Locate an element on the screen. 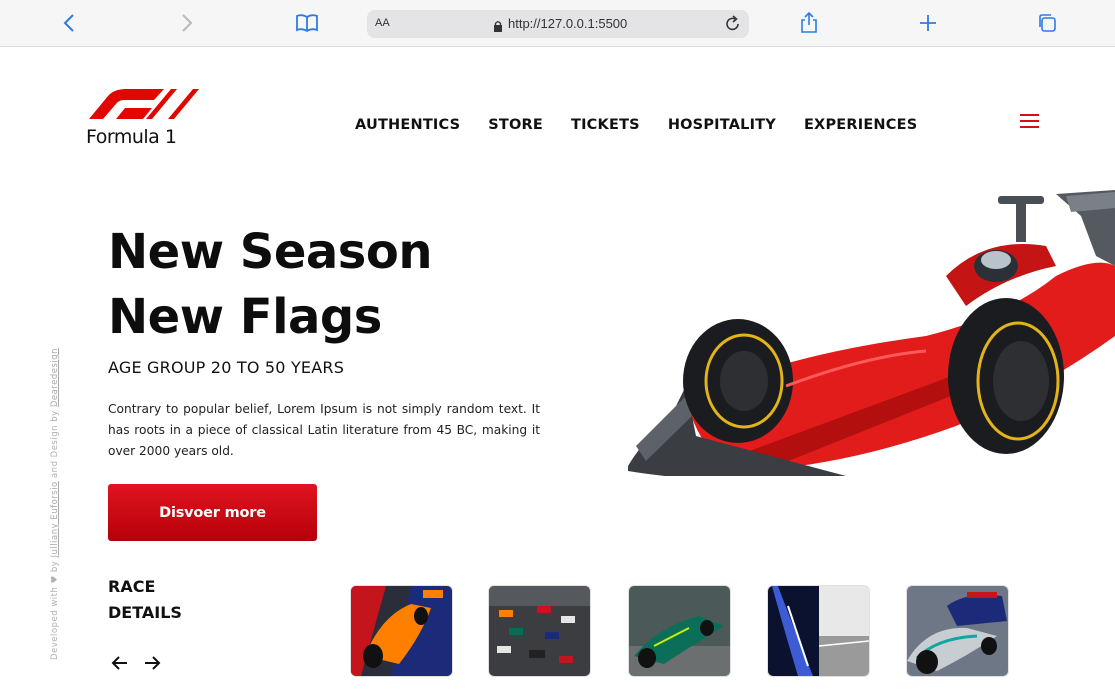  credit-prefix: Developed with ♥ by is located at coordinates (55, 610).